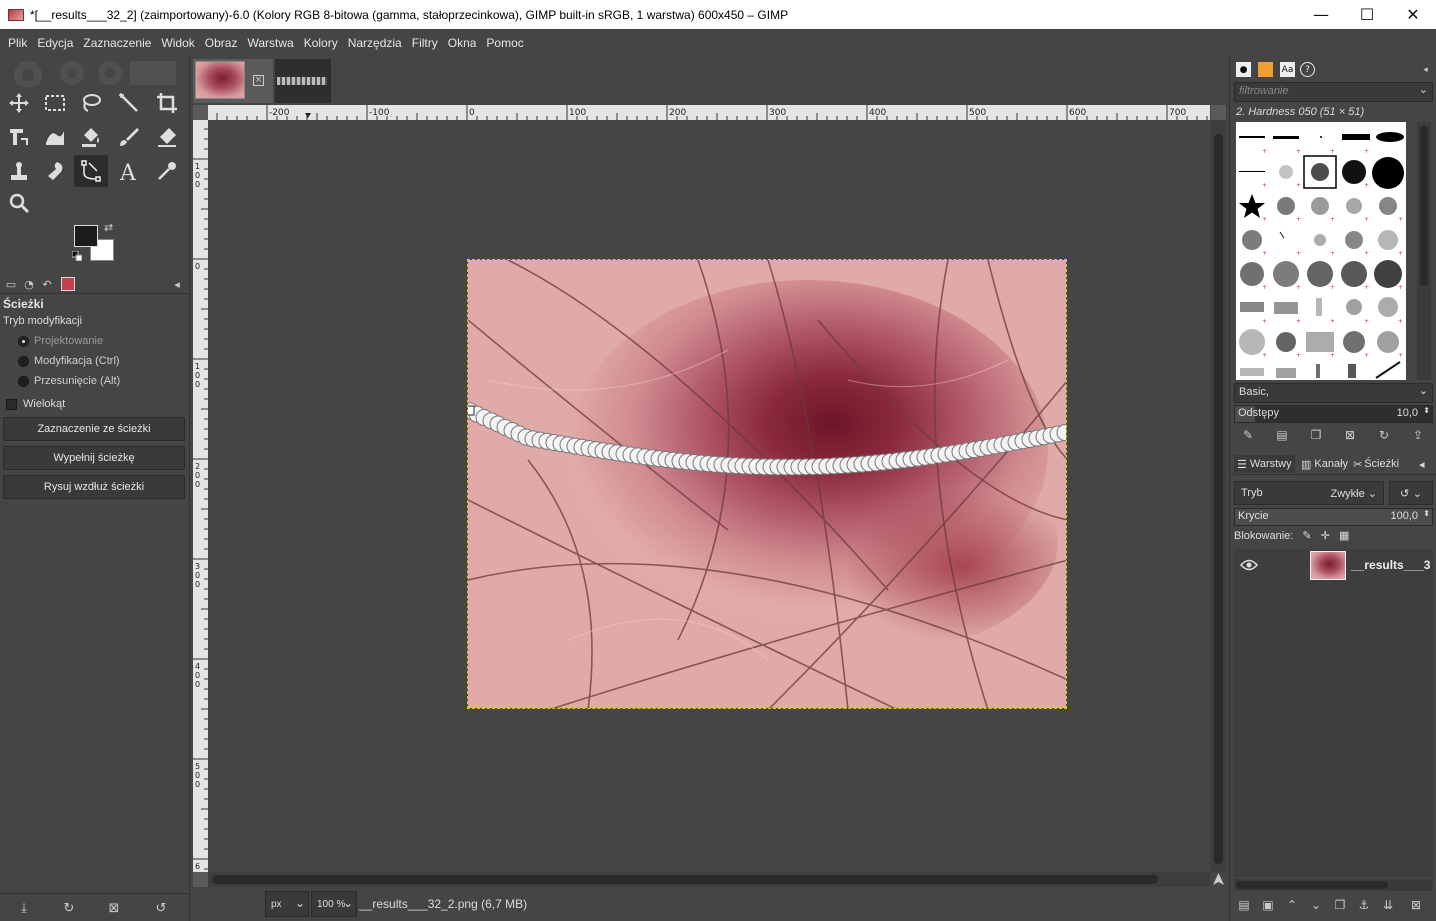  What do you see at coordinates (1282, 435) in the screenshot?
I see `new-brush-icon: ▤` at bounding box center [1282, 435].